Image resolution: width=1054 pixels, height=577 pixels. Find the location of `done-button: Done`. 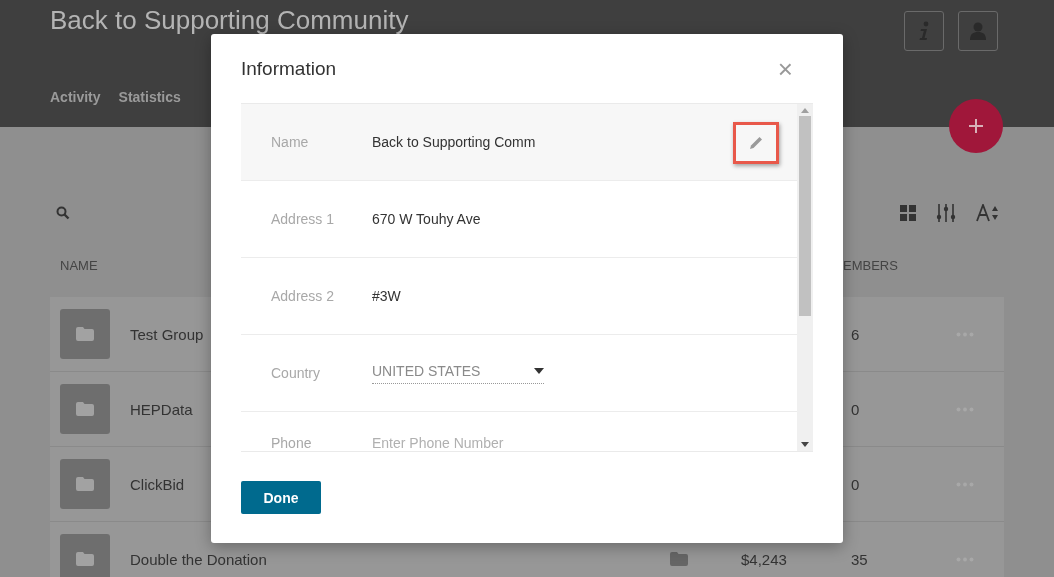

done-button: Done is located at coordinates (281, 497).